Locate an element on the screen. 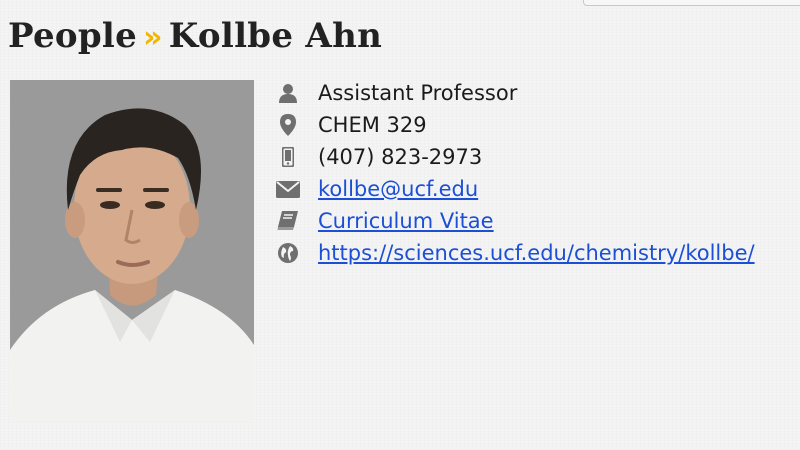 This screenshot has width=800, height=450. person-name: Kollbe Ahn is located at coordinates (275, 36).